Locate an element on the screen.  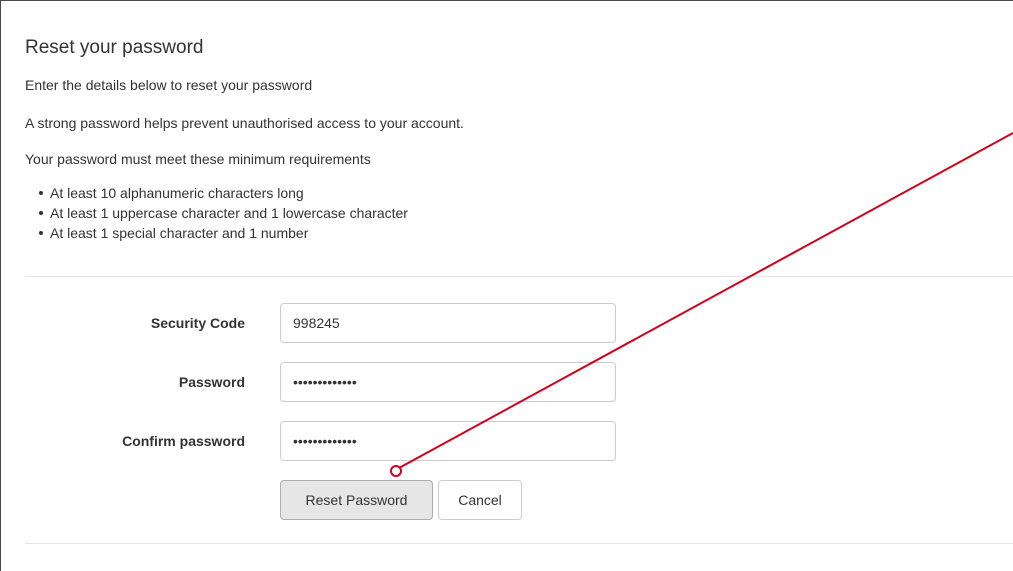
security-code-label: Security Code is located at coordinates (197, 323).